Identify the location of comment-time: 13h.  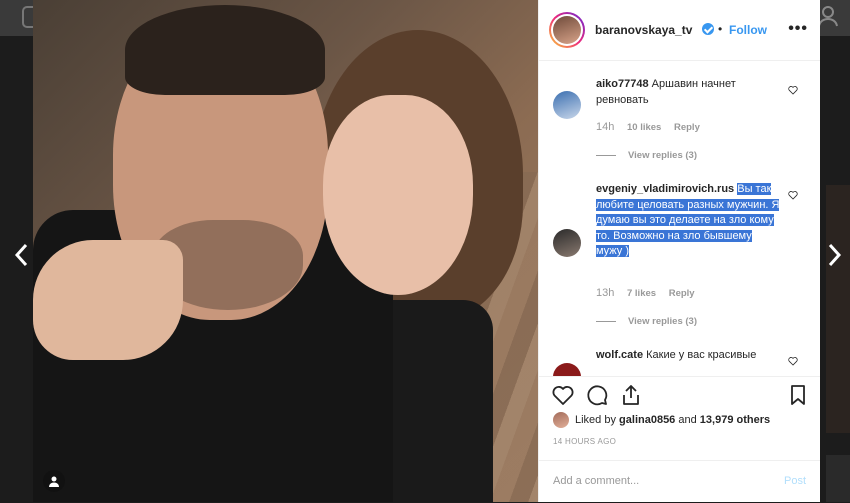
(605, 293).